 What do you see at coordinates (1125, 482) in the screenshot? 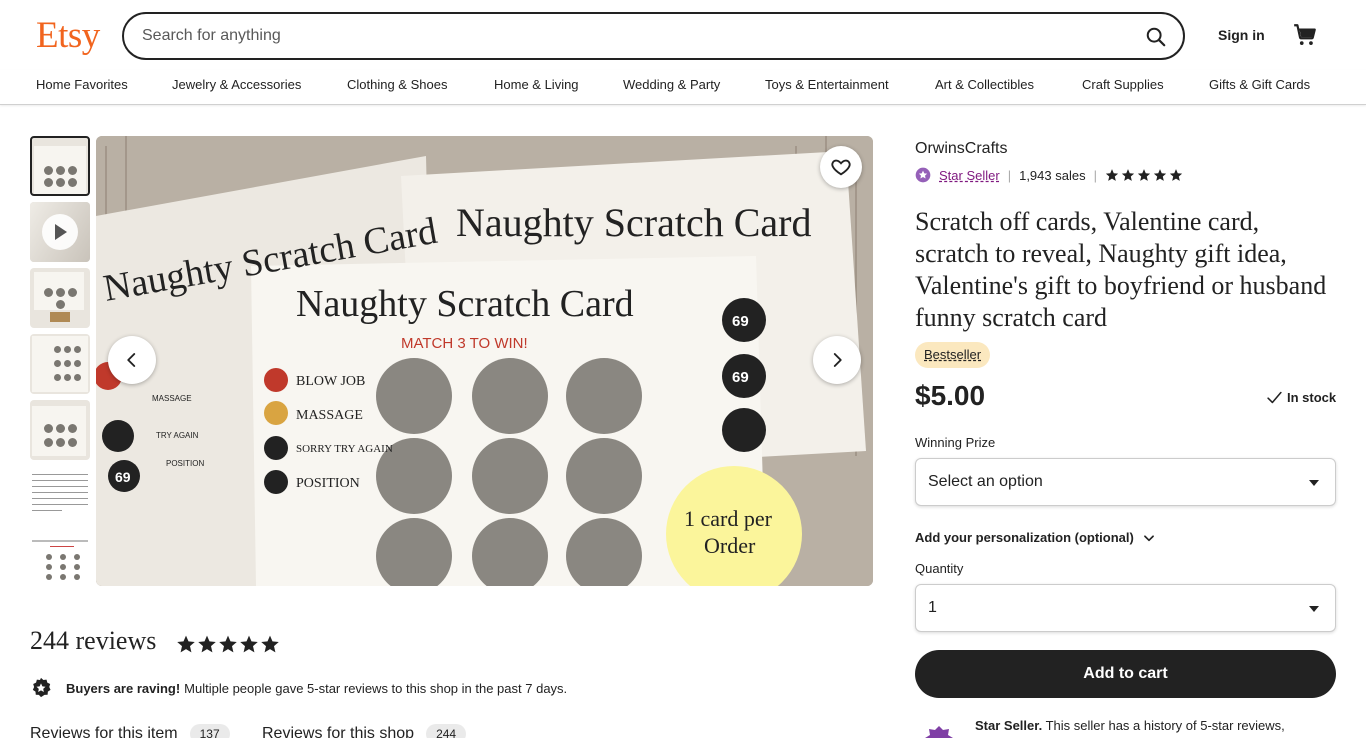
I see `winning-prize-select: Select an option` at bounding box center [1125, 482].